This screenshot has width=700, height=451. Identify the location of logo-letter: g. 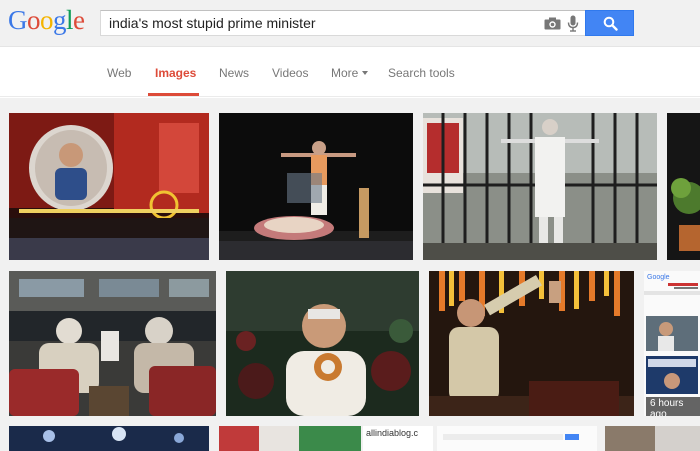
(60, 20).